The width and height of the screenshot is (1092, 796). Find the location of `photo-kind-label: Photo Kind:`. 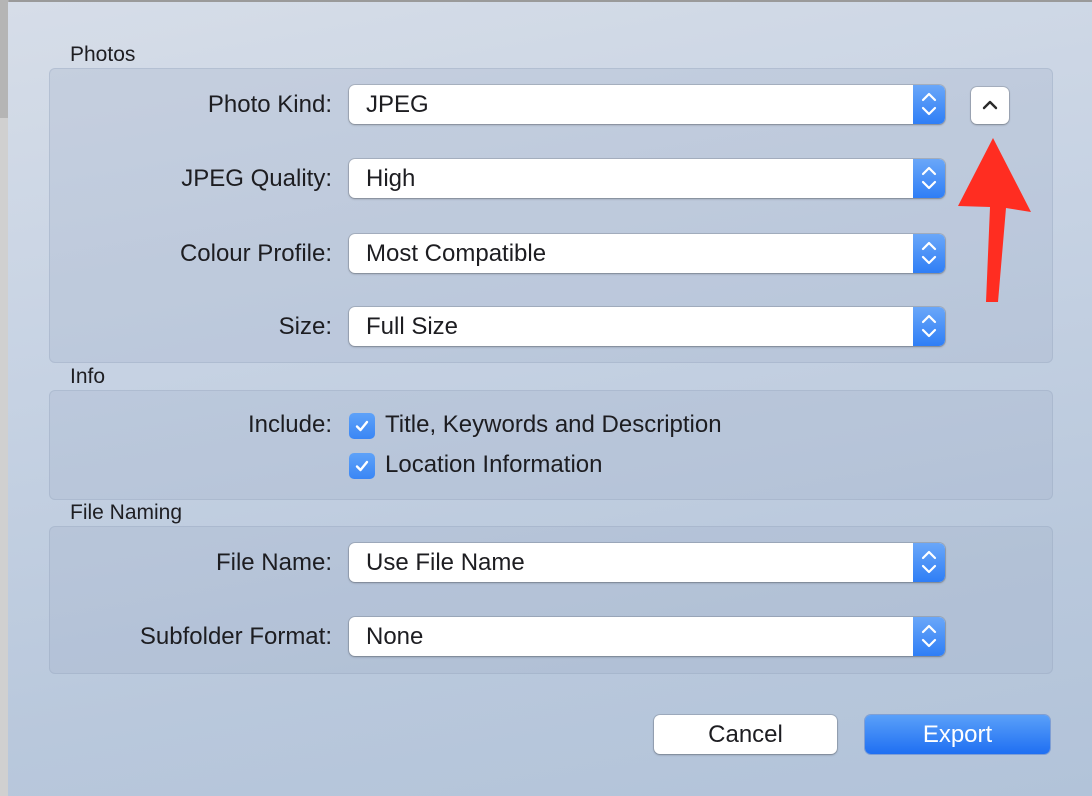

photo-kind-label: Photo Kind: is located at coordinates (269, 104).